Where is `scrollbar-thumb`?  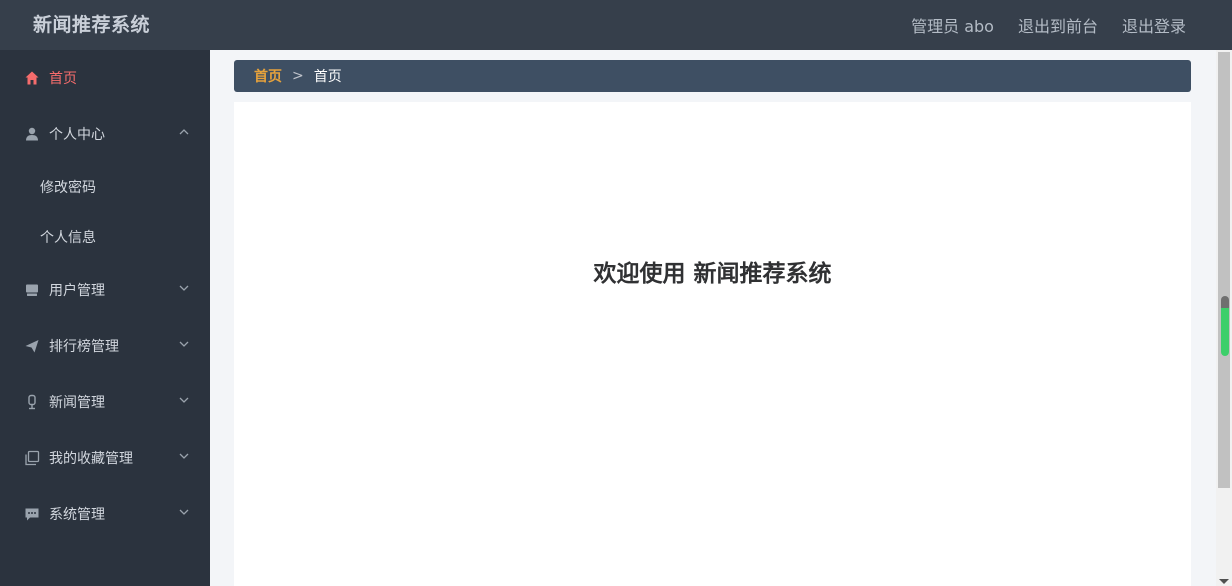 scrollbar-thumb is located at coordinates (1224, 270).